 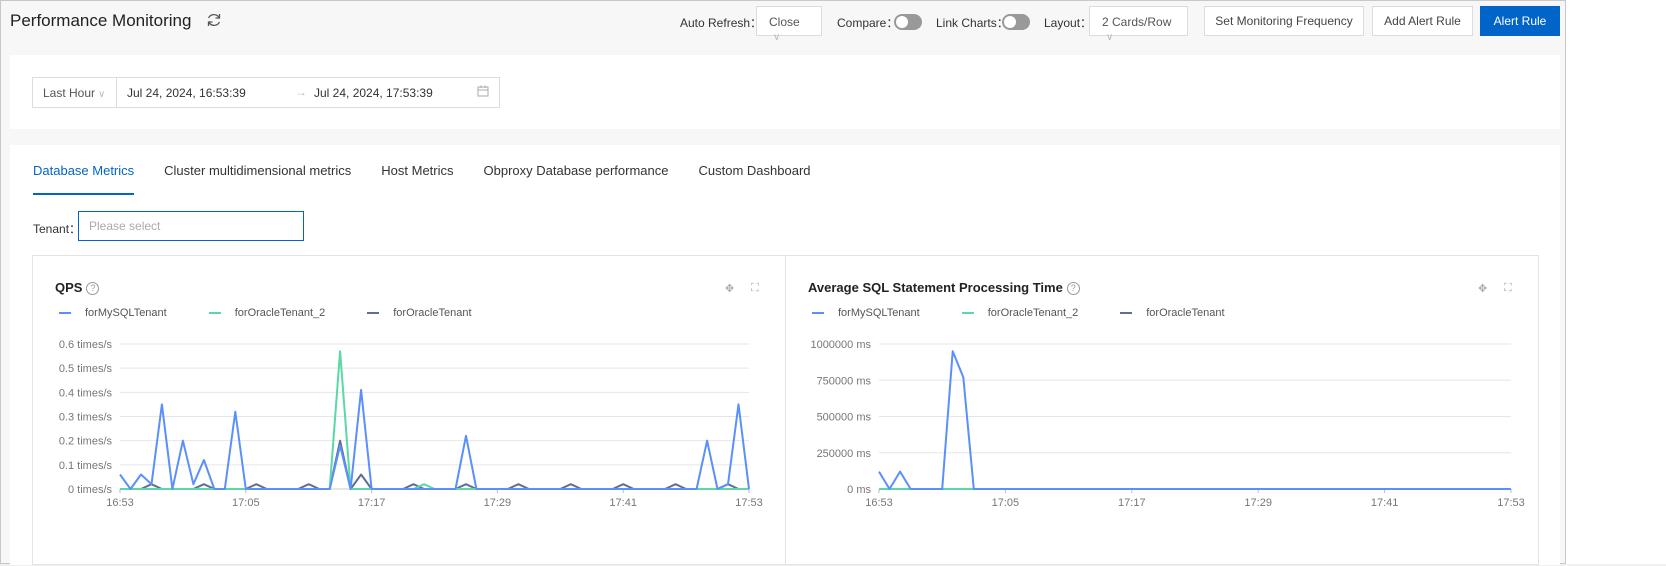 I want to click on link-charts-label: Link Charts：, so click(x=972, y=23).